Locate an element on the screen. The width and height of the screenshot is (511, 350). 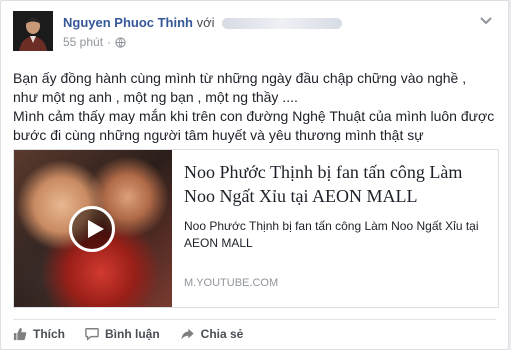
avatar-image is located at coordinates (33, 31).